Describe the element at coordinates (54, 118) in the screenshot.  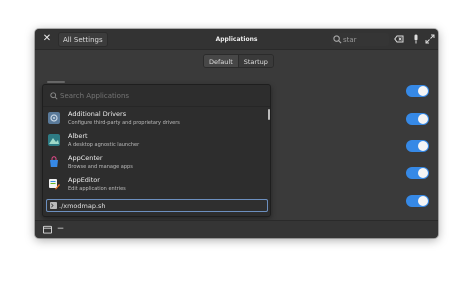
I see `drivers-icon` at that location.